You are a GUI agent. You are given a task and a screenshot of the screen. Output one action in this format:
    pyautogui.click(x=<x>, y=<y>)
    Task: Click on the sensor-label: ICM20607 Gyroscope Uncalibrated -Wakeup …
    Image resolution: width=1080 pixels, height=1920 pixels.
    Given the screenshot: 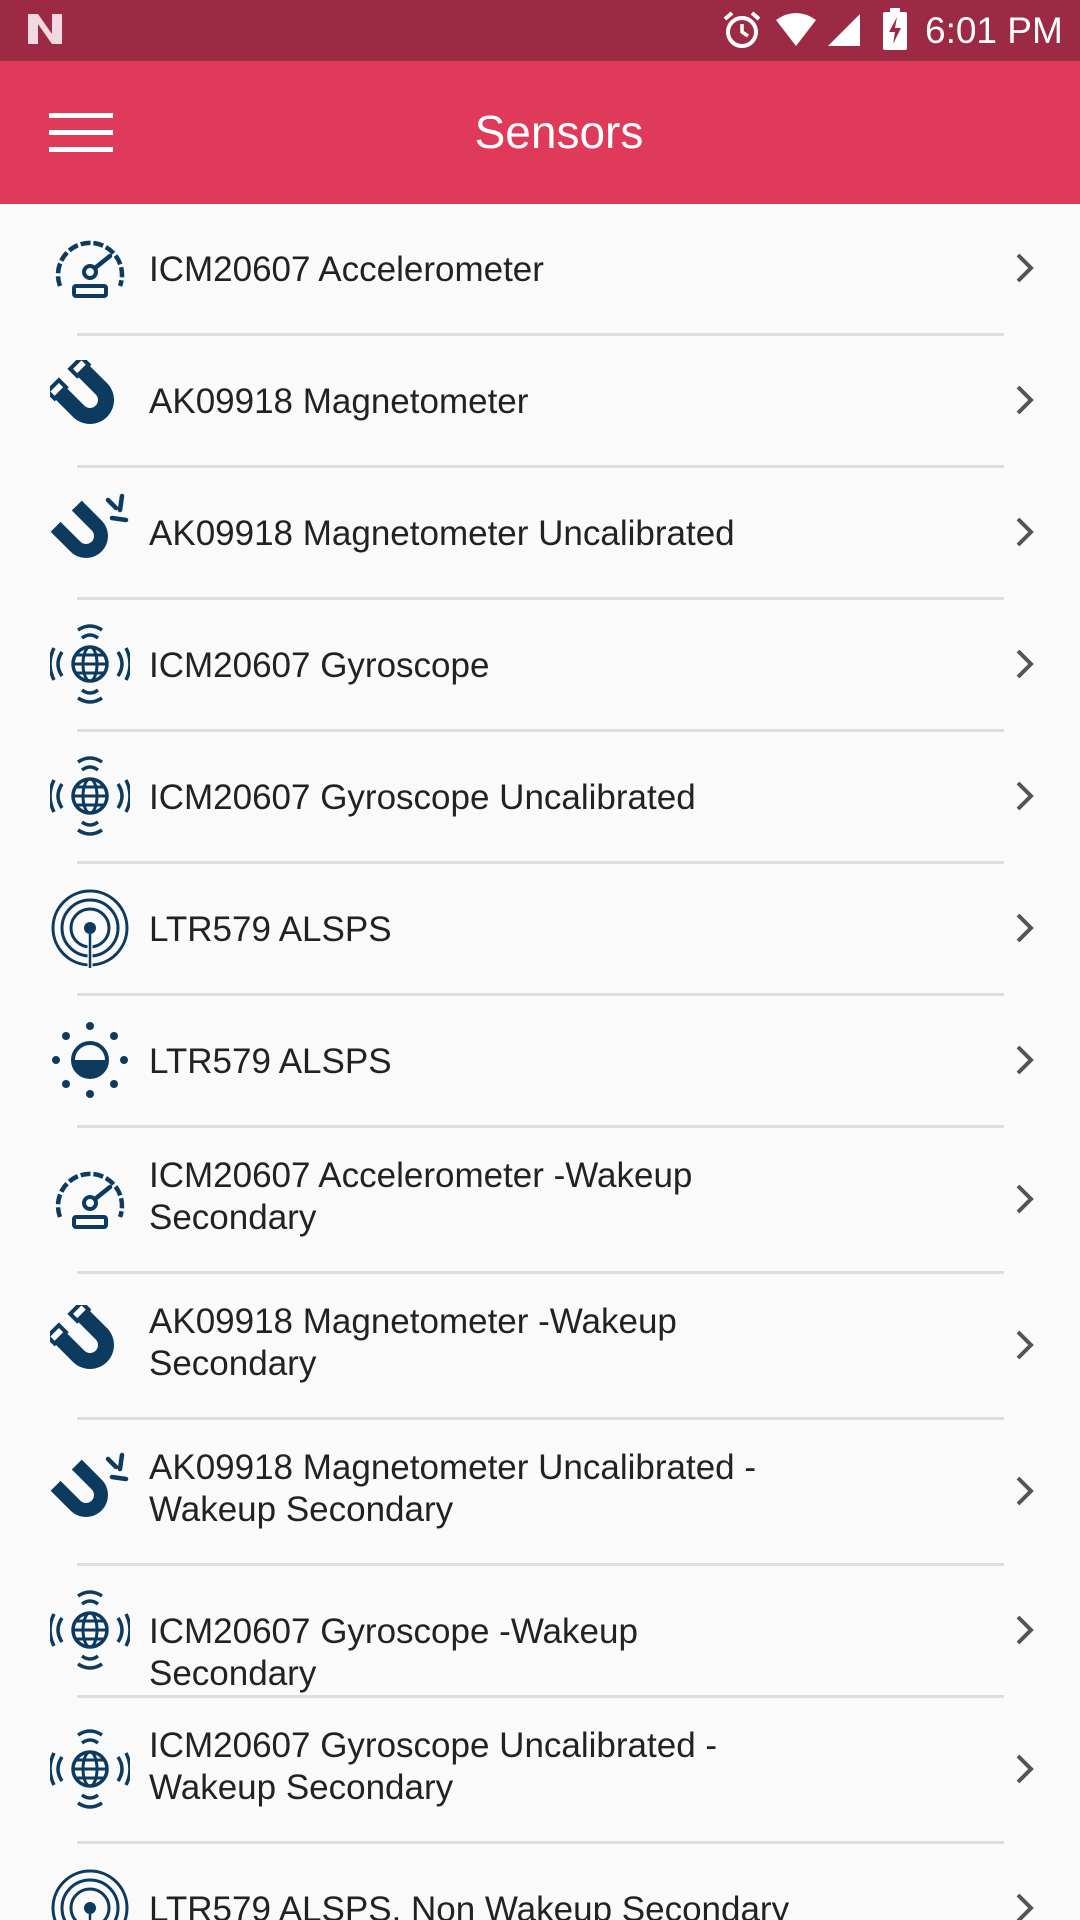 What is the action you would take?
    pyautogui.click(x=433, y=1766)
    